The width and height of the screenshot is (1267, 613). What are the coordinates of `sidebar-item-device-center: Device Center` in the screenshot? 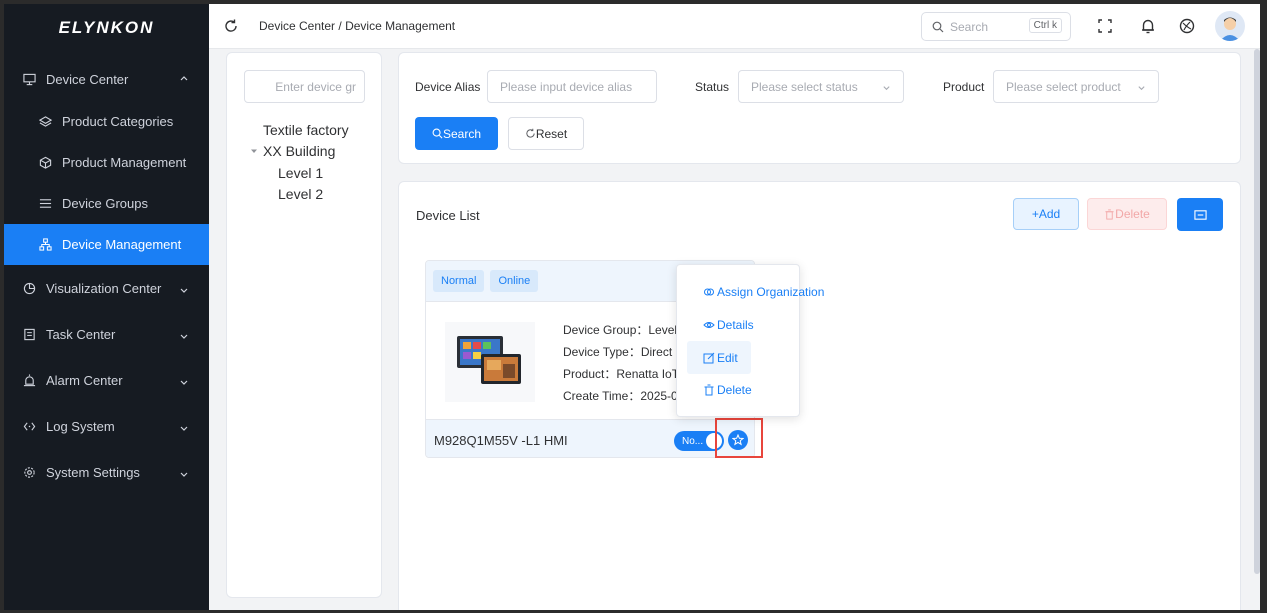 It's located at (106, 79).